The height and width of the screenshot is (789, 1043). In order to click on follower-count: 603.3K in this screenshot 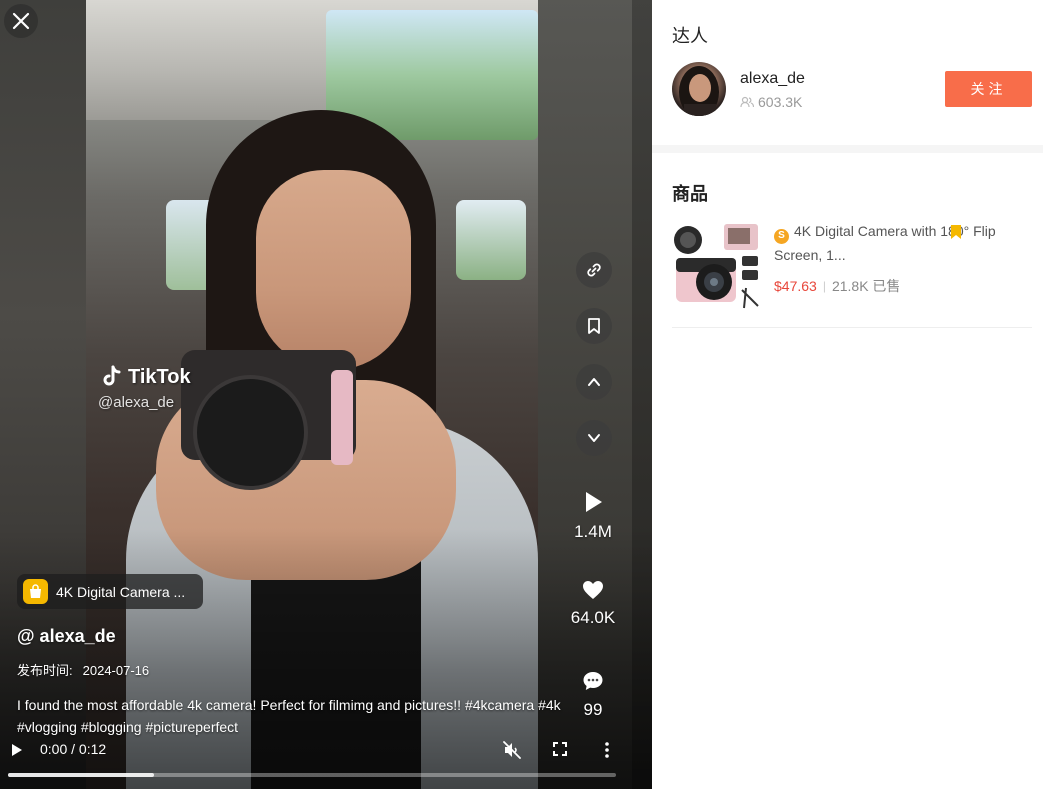, I will do `click(771, 102)`.